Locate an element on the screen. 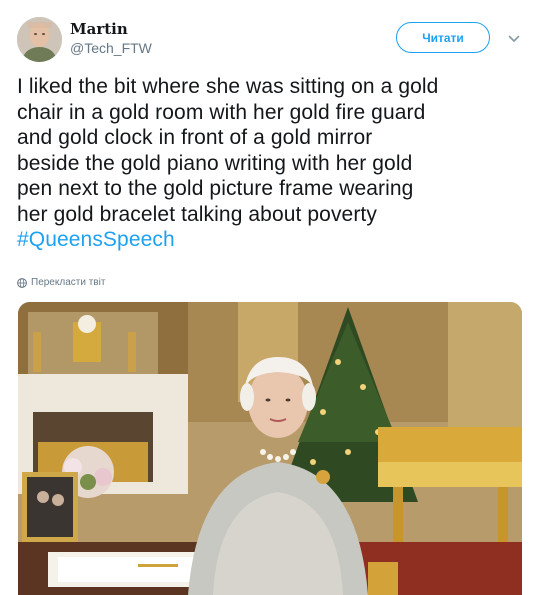  user-info: Martin @Tech_FTW is located at coordinates (111, 38).